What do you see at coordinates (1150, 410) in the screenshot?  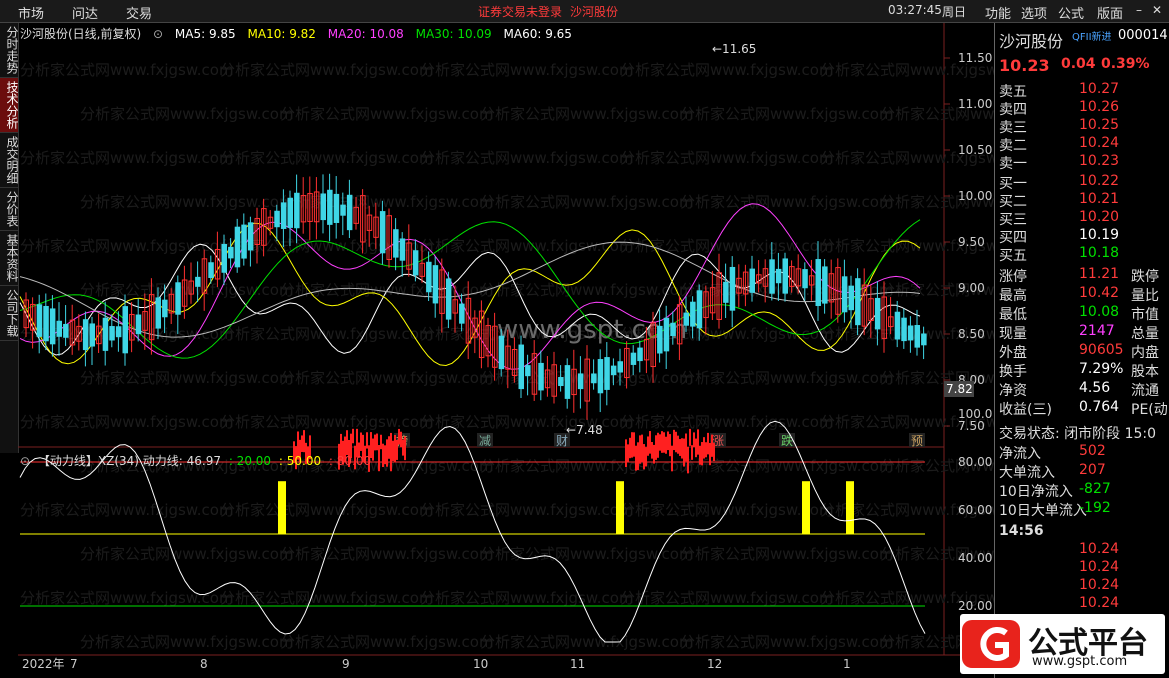 I see `fund-row-label2: PE(动)` at bounding box center [1150, 410].